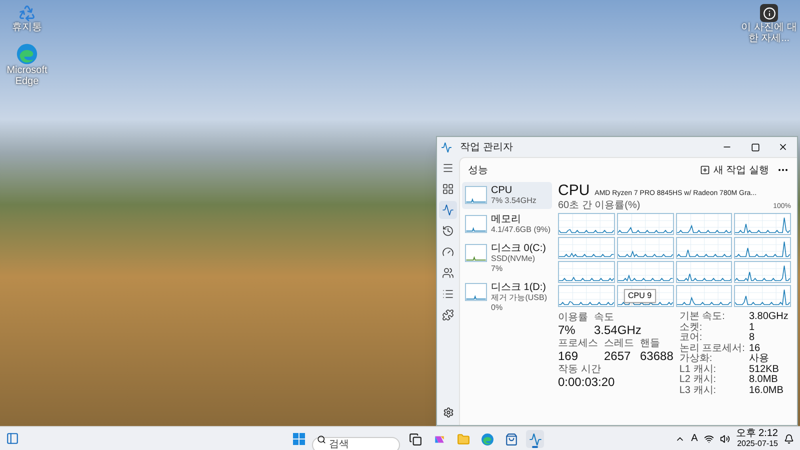 This screenshot has width=800, height=450. Describe the element at coordinates (764, 369) in the screenshot. I see `spec-value: 512KB` at that location.